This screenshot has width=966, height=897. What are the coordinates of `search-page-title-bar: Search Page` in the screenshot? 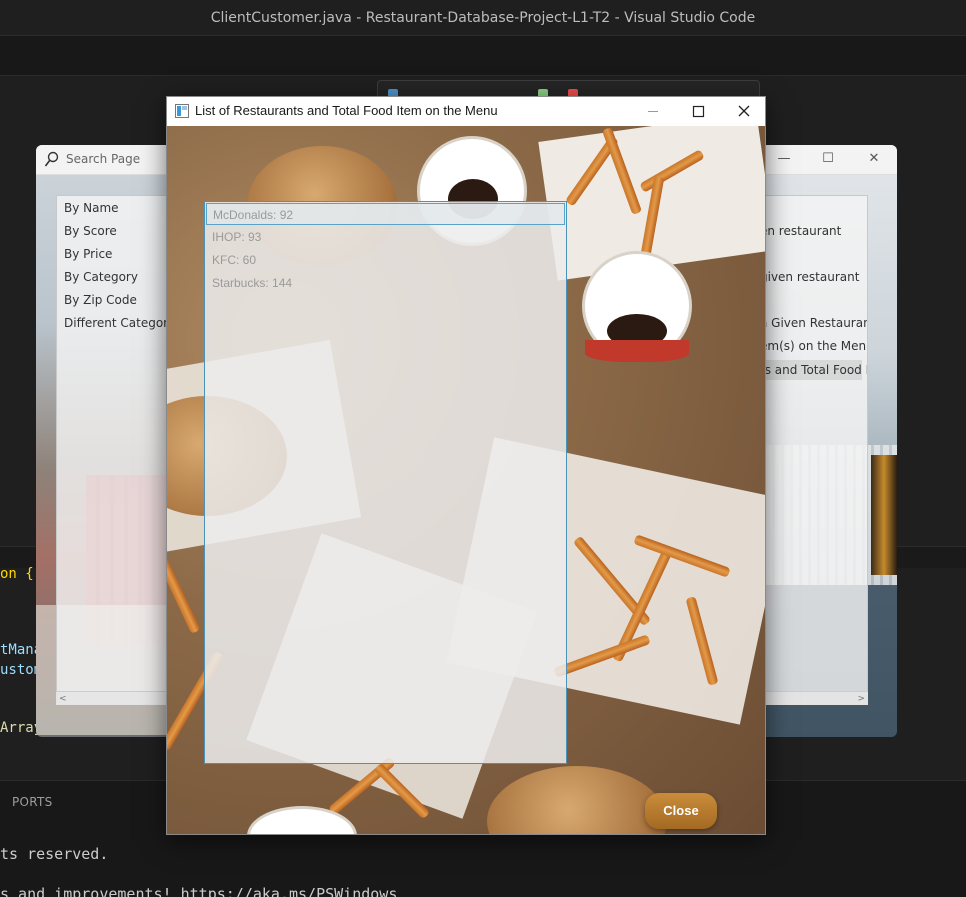 It's located at (111, 160).